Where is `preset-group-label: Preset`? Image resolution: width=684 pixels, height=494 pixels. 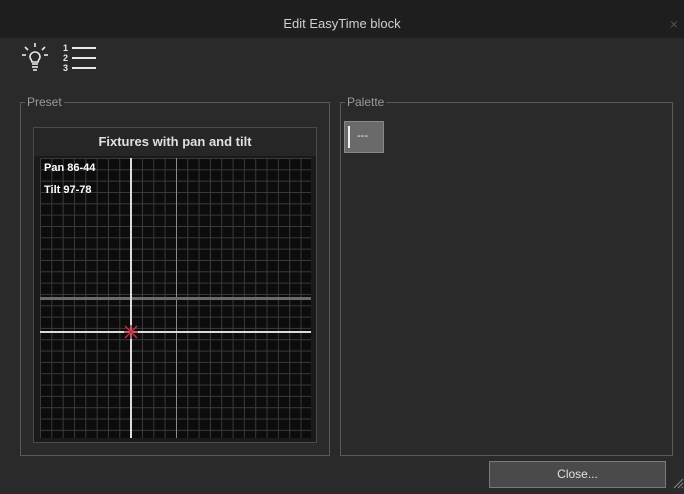 preset-group-label: Preset is located at coordinates (44, 102).